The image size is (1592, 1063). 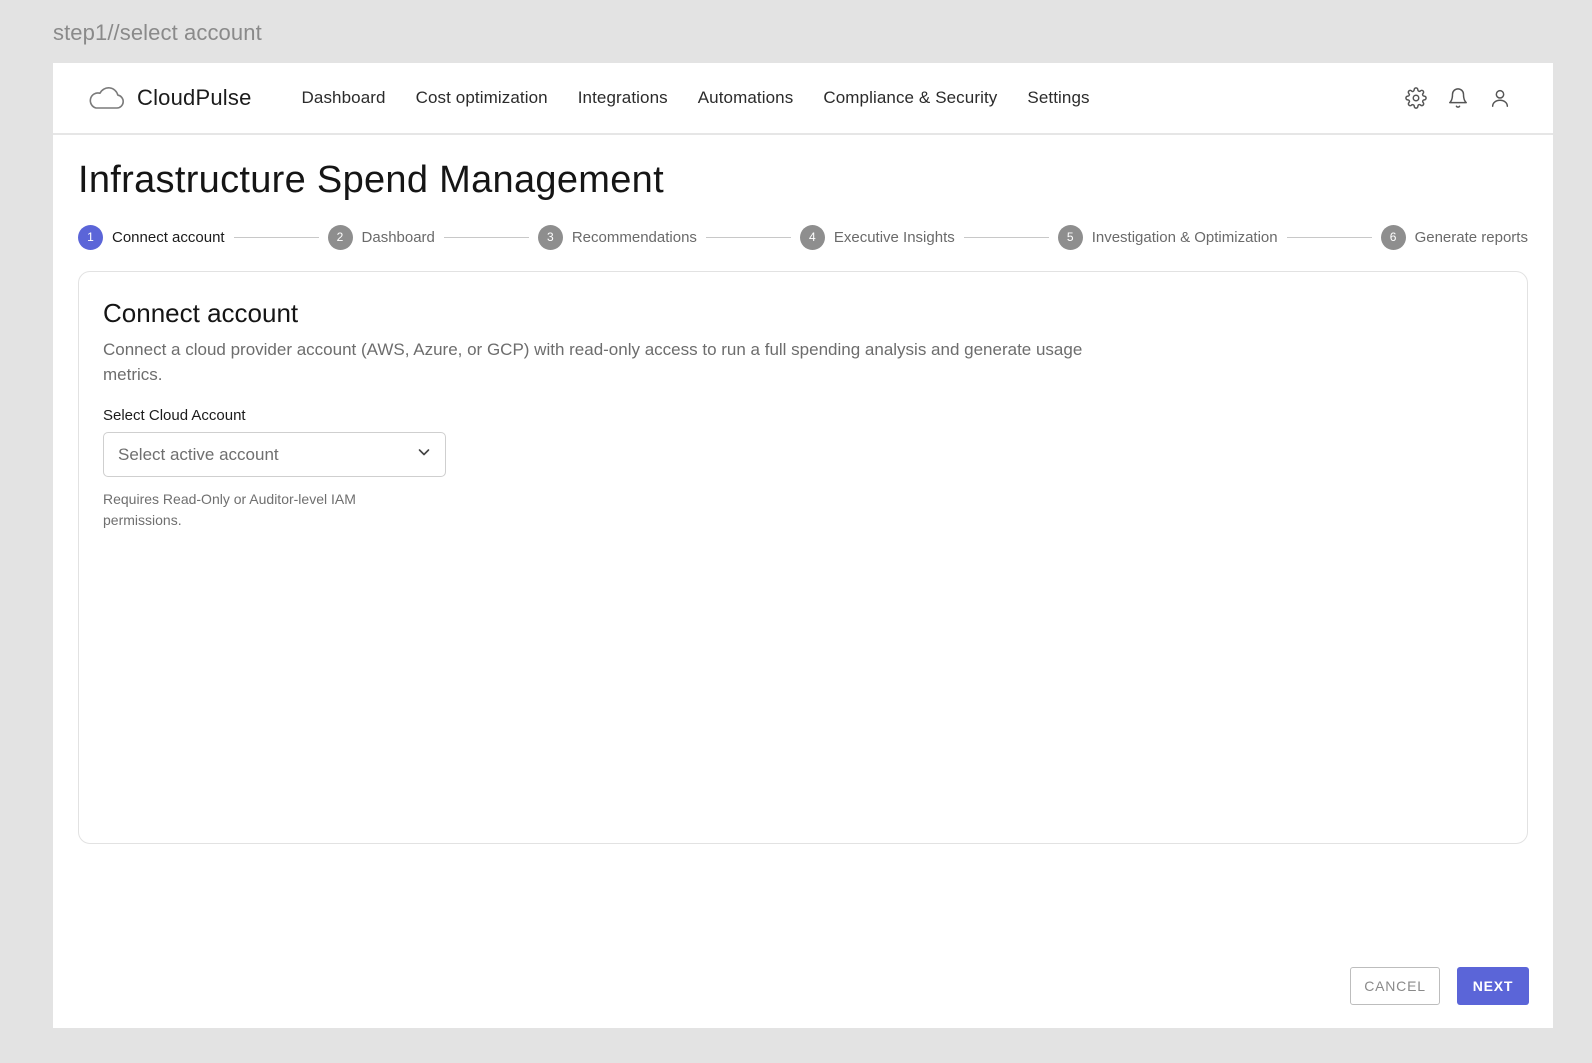 What do you see at coordinates (1070, 237) in the screenshot?
I see `step-number: 5` at bounding box center [1070, 237].